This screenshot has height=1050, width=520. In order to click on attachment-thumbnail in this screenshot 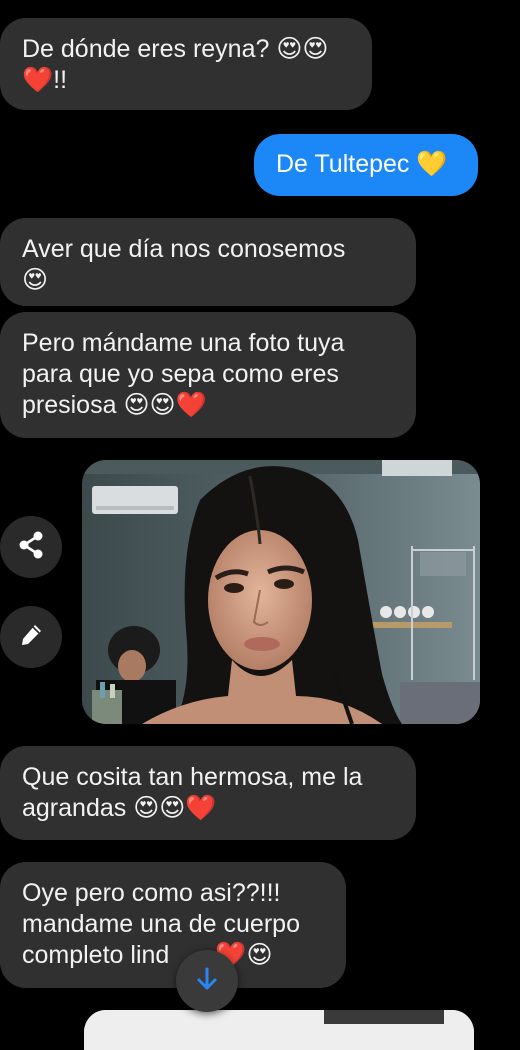, I will do `click(279, 1030)`.